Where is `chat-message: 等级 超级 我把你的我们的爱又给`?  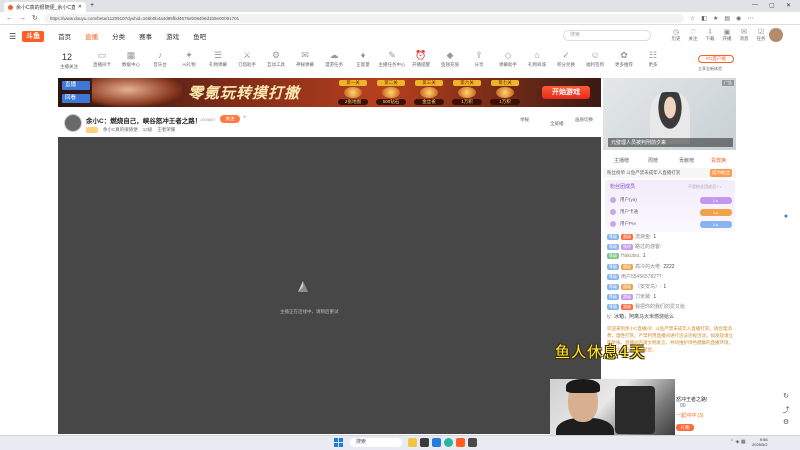 chat-message: 等级 超级 我把你的我们的爱又给 is located at coordinates (671, 306).